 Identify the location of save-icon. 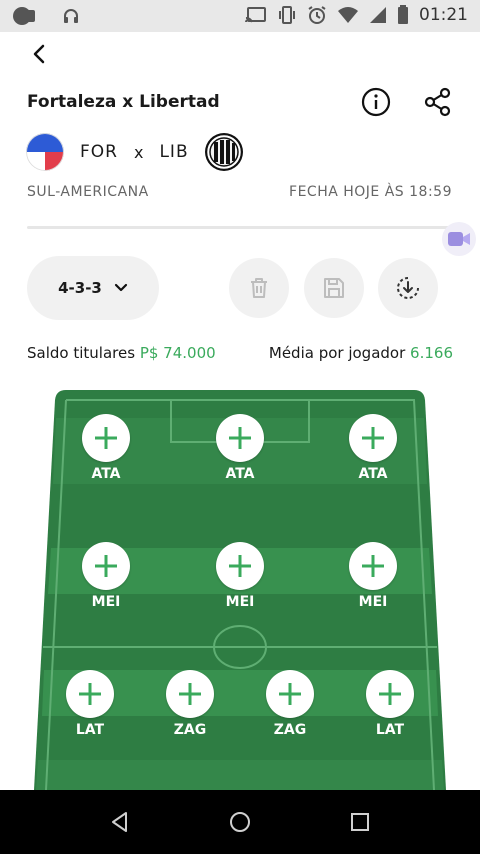
(334, 288).